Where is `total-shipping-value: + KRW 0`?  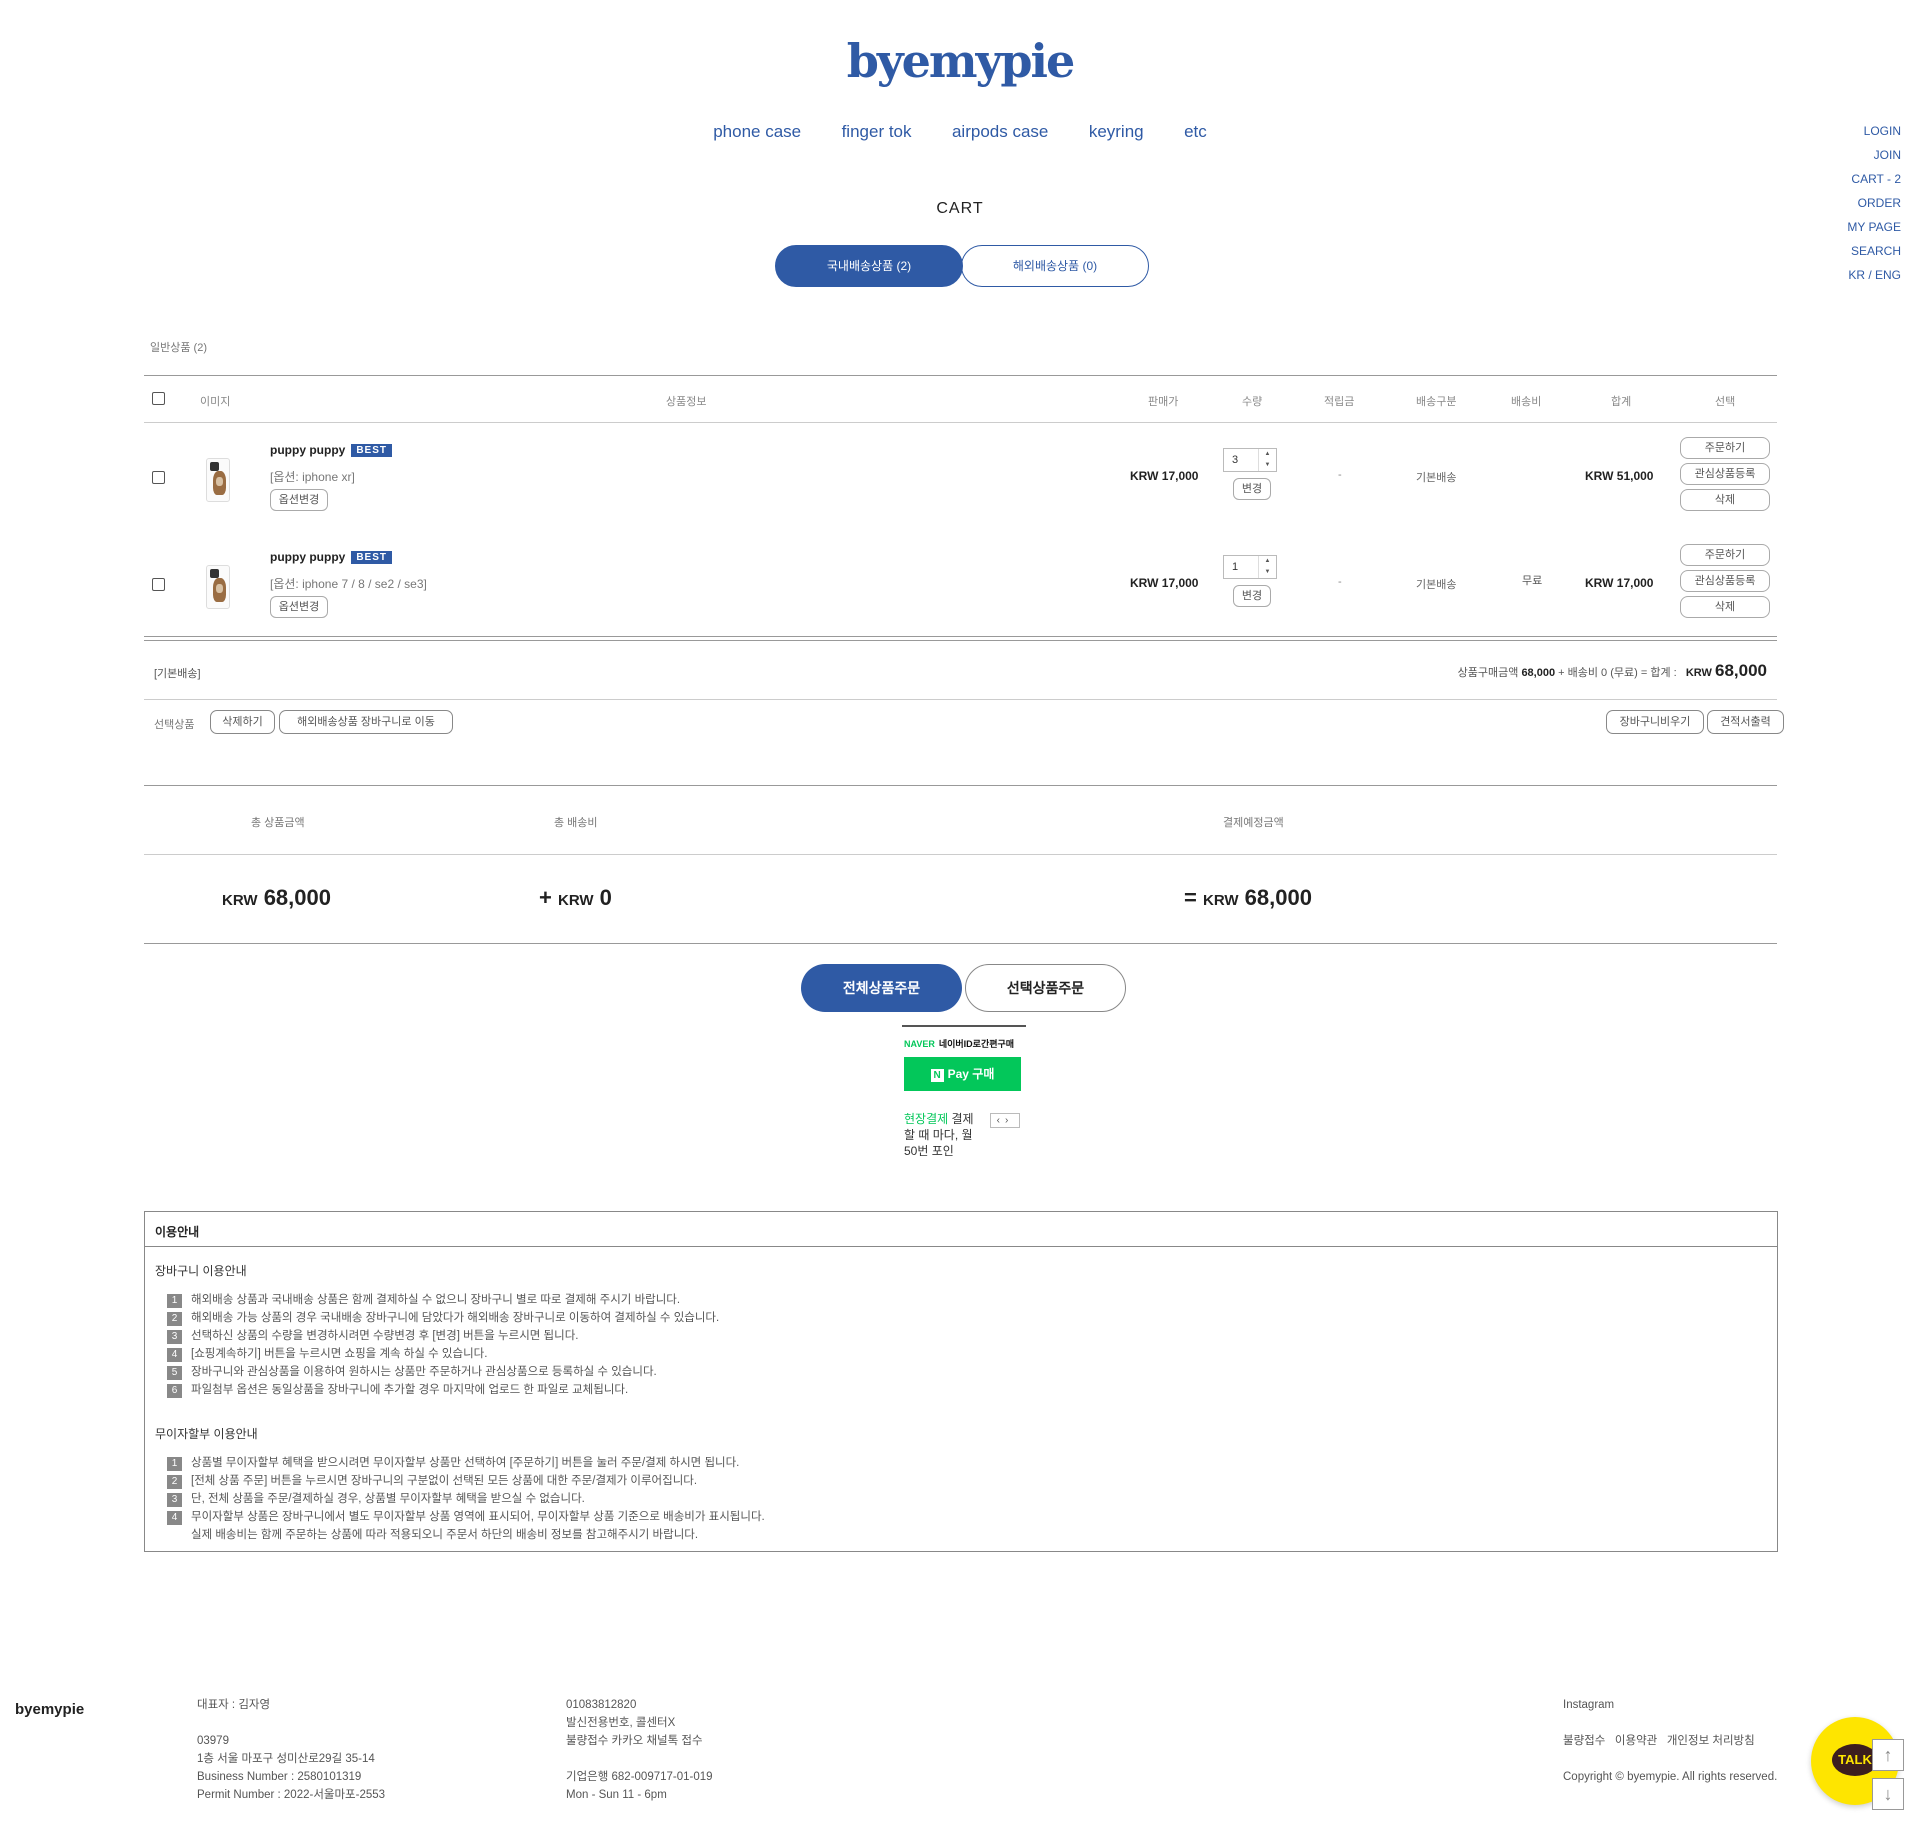 total-shipping-value: + KRW 0 is located at coordinates (575, 898).